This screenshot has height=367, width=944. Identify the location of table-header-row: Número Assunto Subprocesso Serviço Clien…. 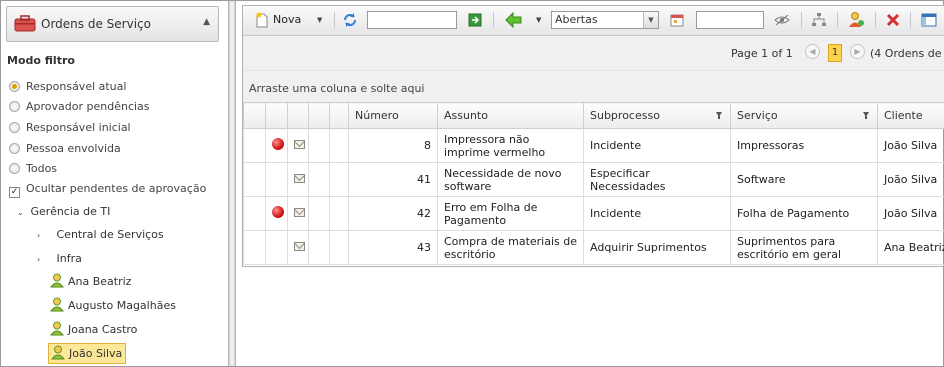
(593, 115).